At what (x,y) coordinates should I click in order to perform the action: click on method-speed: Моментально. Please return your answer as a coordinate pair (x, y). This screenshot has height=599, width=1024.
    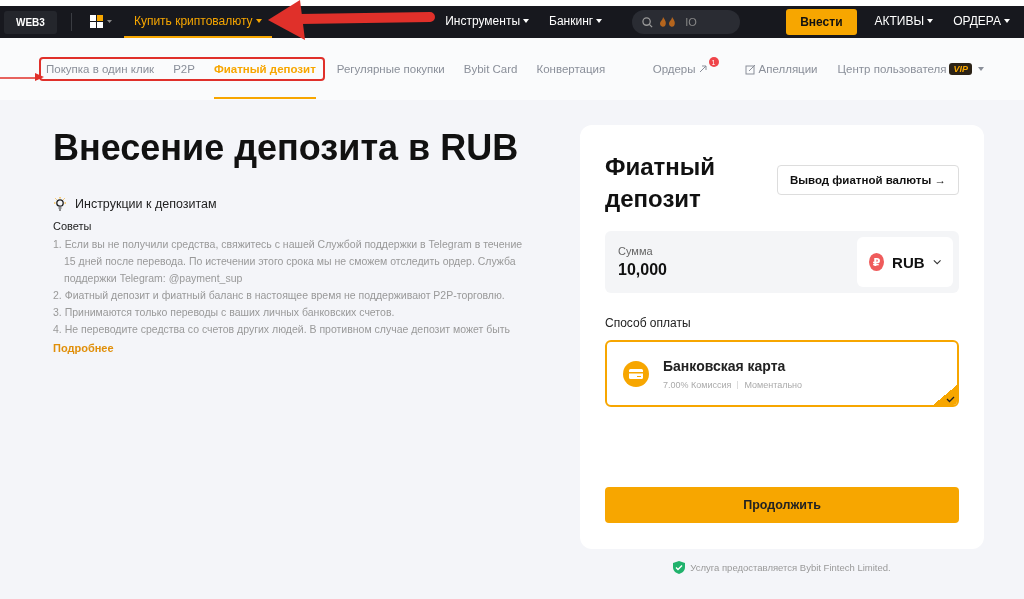
    Looking at the image, I should click on (773, 384).